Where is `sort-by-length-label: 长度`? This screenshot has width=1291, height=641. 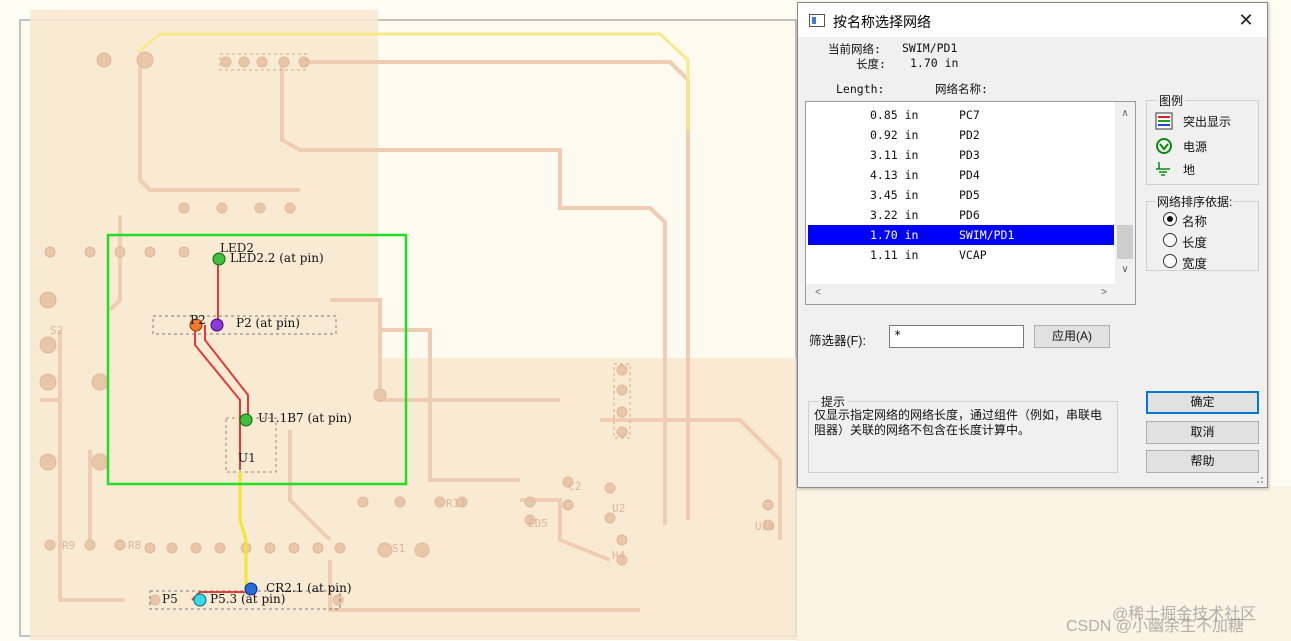 sort-by-length-label: 长度 is located at coordinates (1195, 243).